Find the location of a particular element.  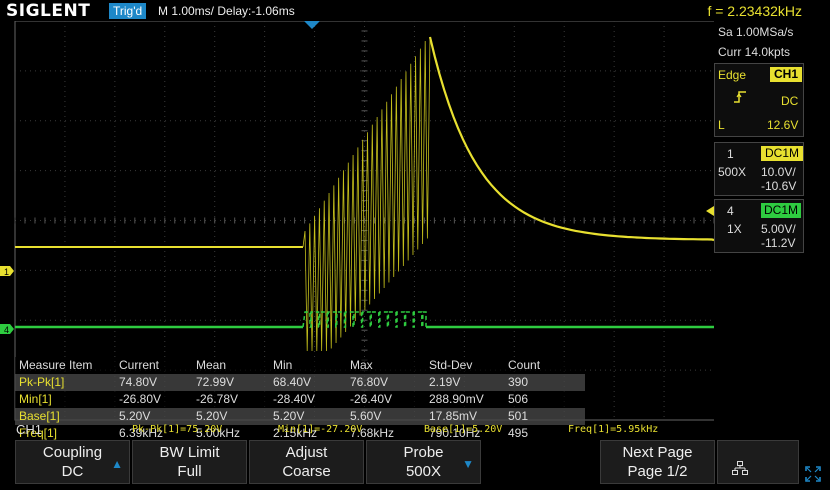

trigger-source-badge: CH1 is located at coordinates (786, 74).